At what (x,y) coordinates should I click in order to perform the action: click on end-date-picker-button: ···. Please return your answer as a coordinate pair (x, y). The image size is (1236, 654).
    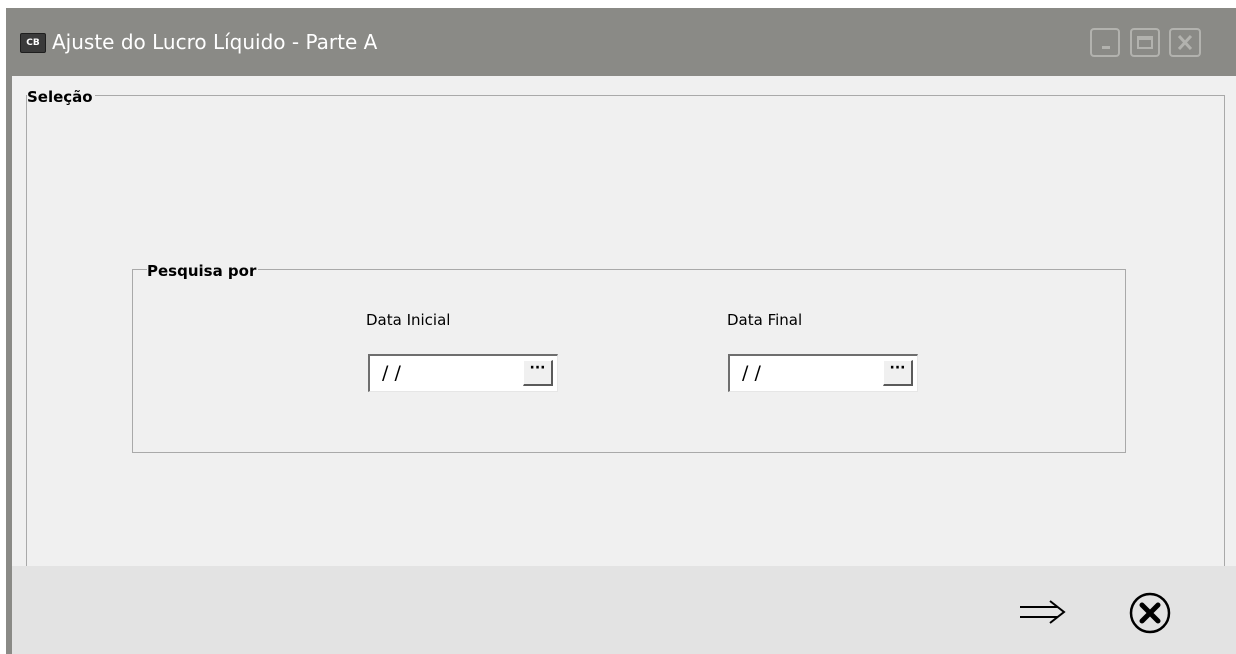
    Looking at the image, I should click on (898, 373).